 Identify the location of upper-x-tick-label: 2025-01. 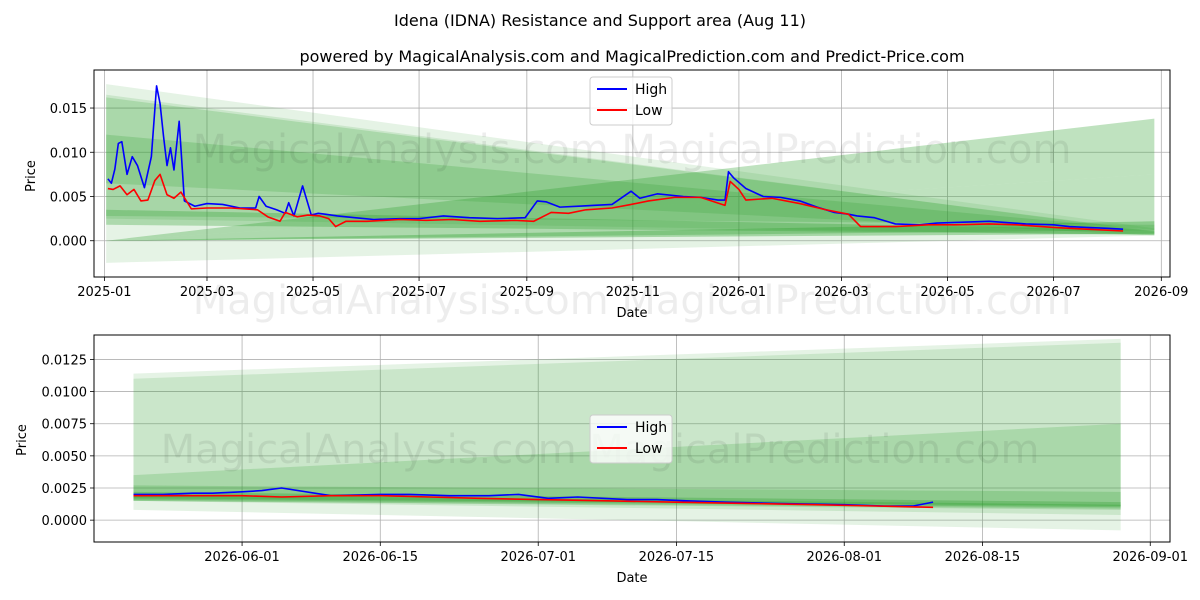
(104, 292).